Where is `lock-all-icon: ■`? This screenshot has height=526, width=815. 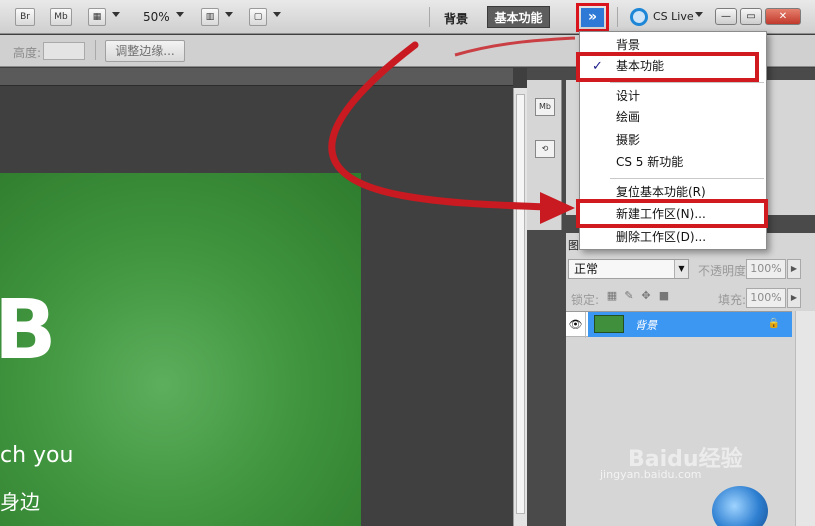 lock-all-icon: ■ is located at coordinates (664, 296).